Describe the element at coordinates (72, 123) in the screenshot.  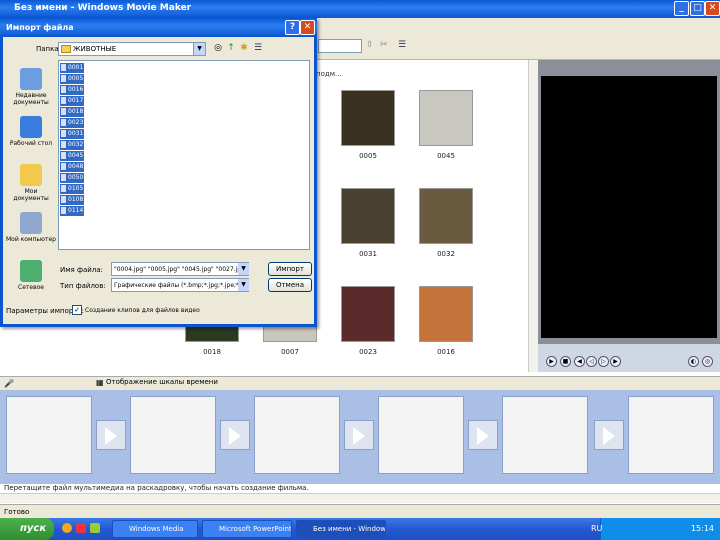
I see `file-item: 0023` at that location.